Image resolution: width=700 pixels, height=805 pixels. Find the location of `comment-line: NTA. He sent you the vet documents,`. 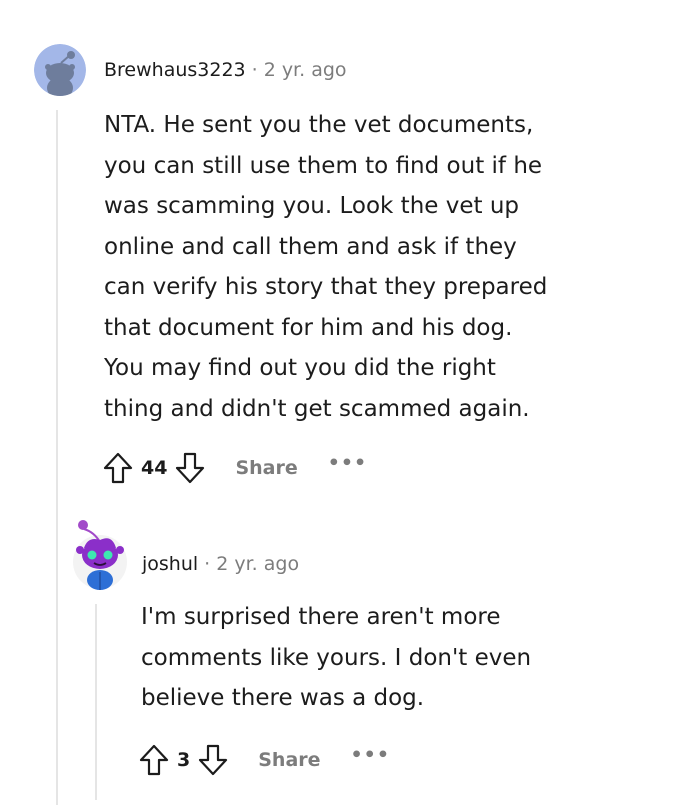

comment-line: NTA. He sent you the vet documents, is located at coordinates (319, 125).